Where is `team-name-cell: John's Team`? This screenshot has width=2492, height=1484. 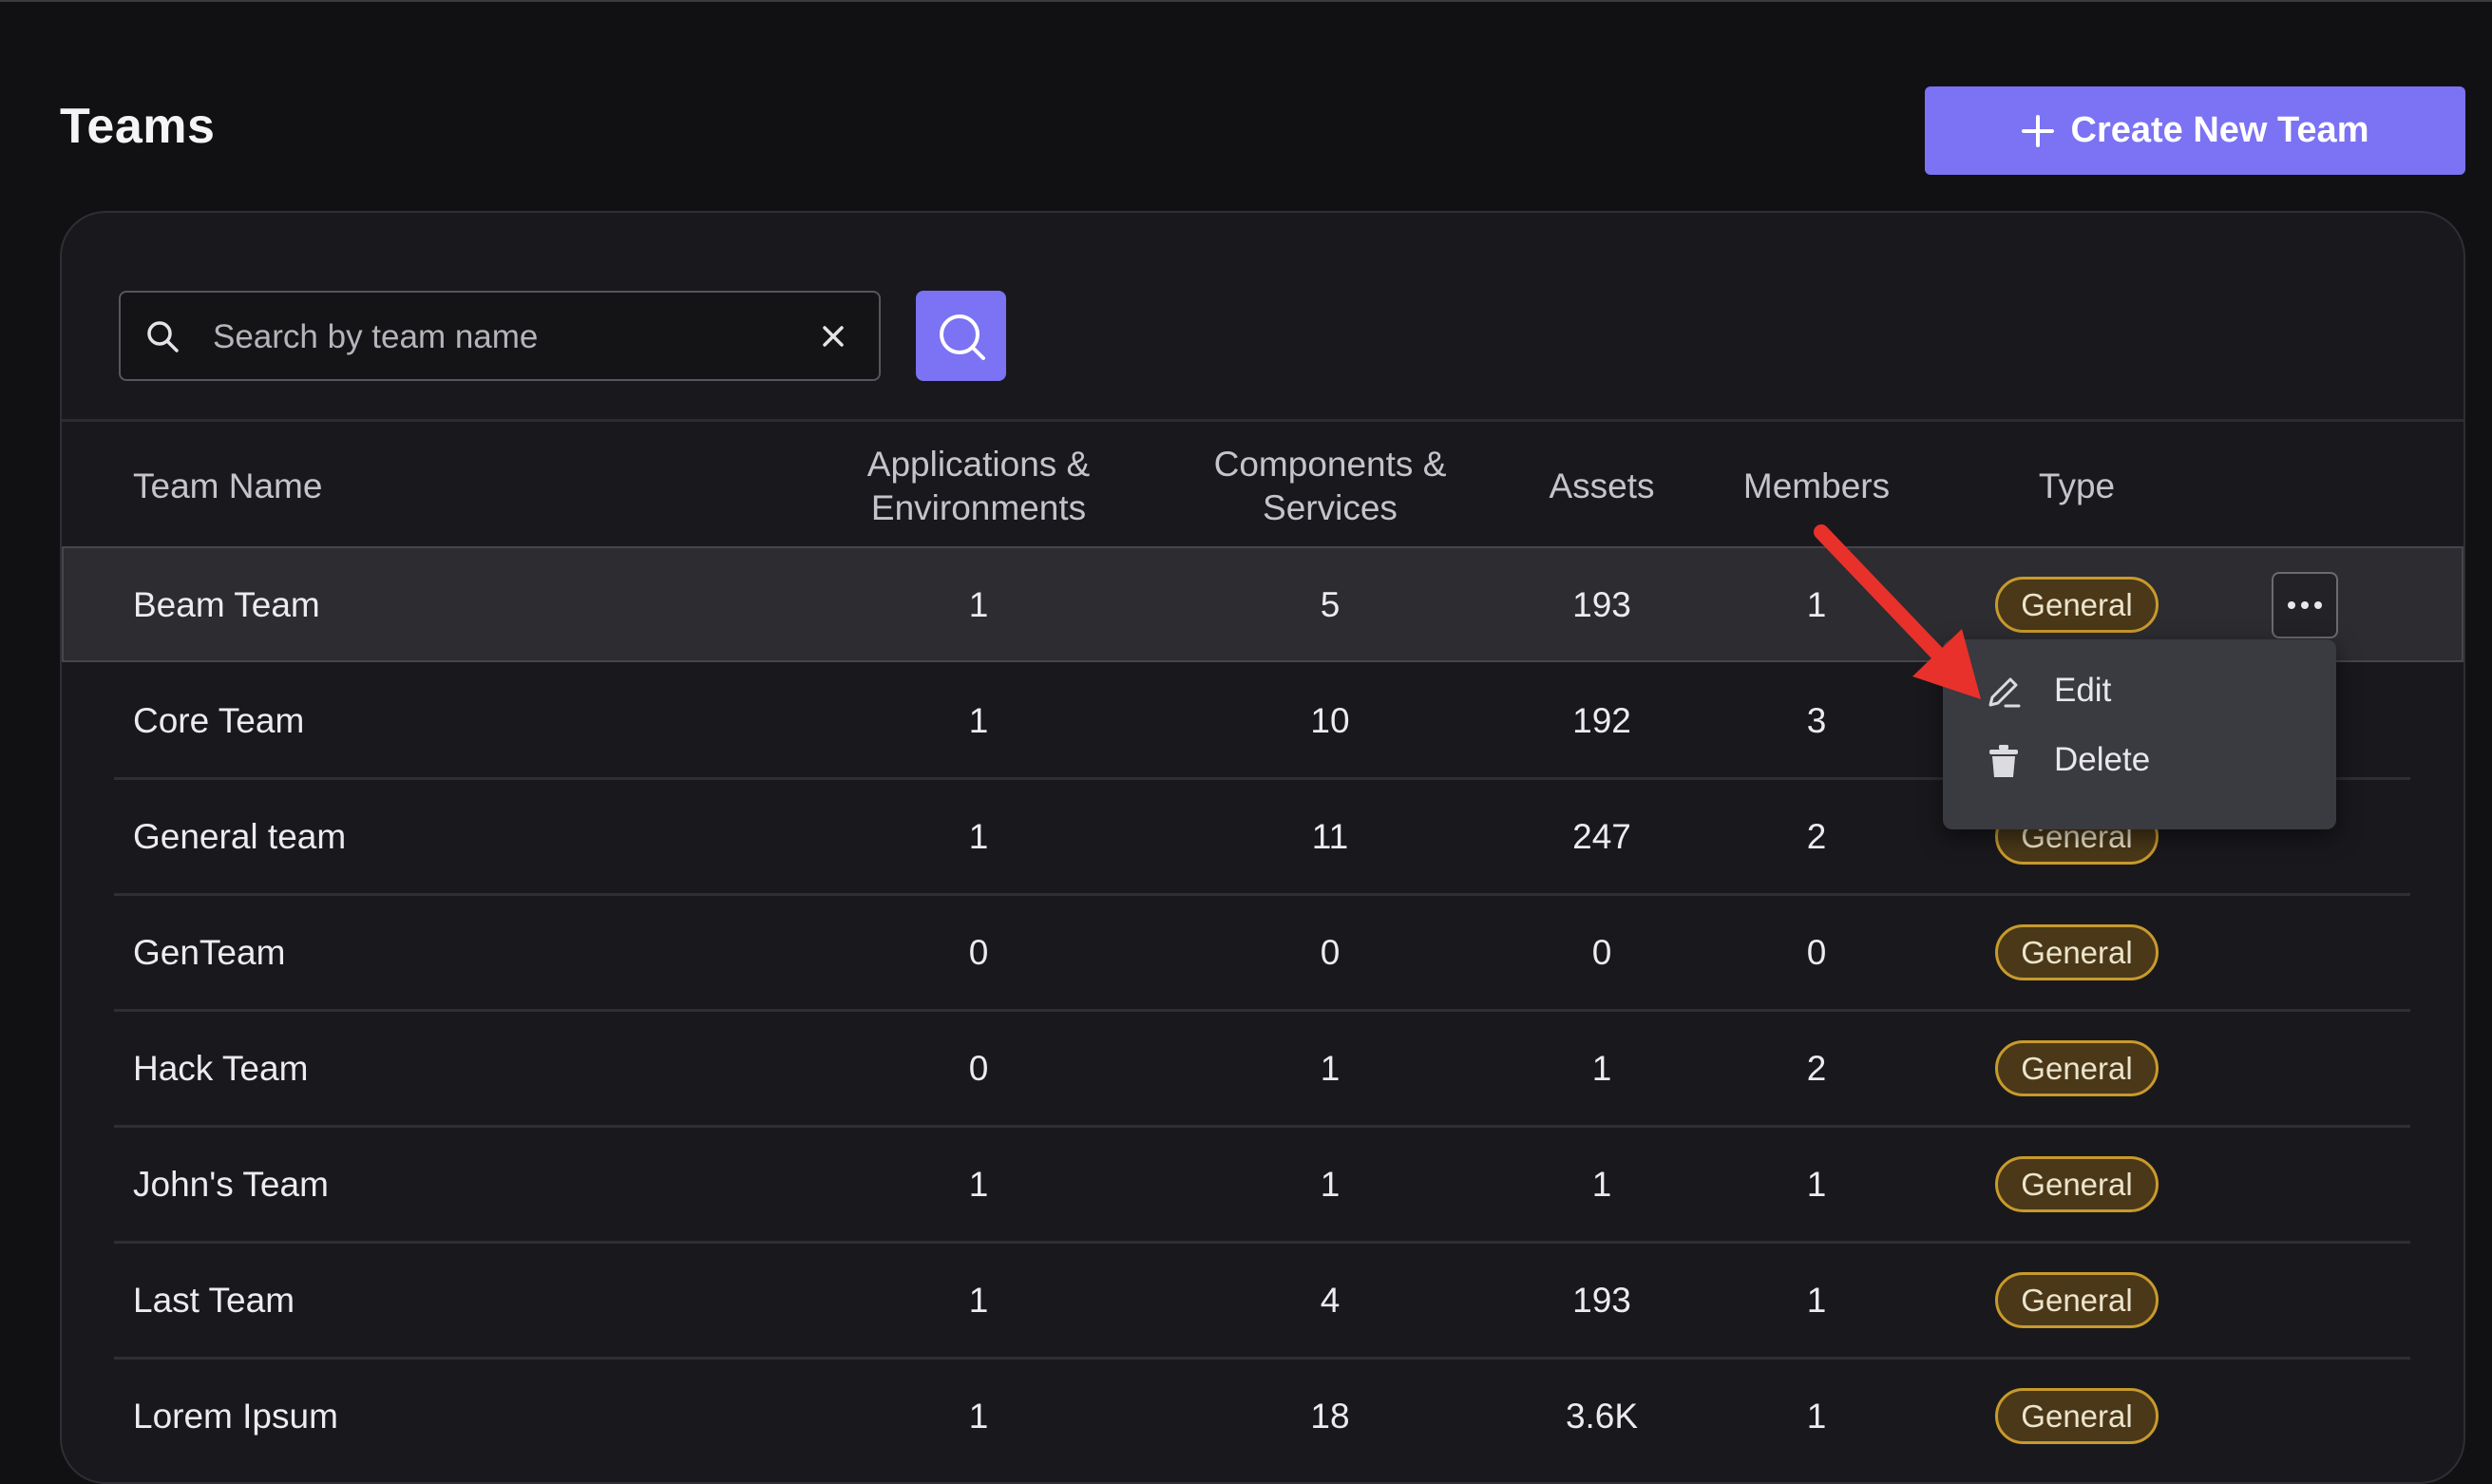
team-name-cell: John's Team is located at coordinates (231, 1184).